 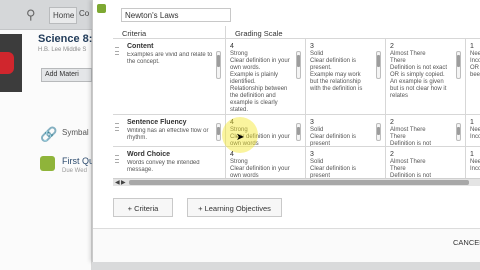 What do you see at coordinates (232, 46) in the screenshot?
I see `level-points: 4` at bounding box center [232, 46].